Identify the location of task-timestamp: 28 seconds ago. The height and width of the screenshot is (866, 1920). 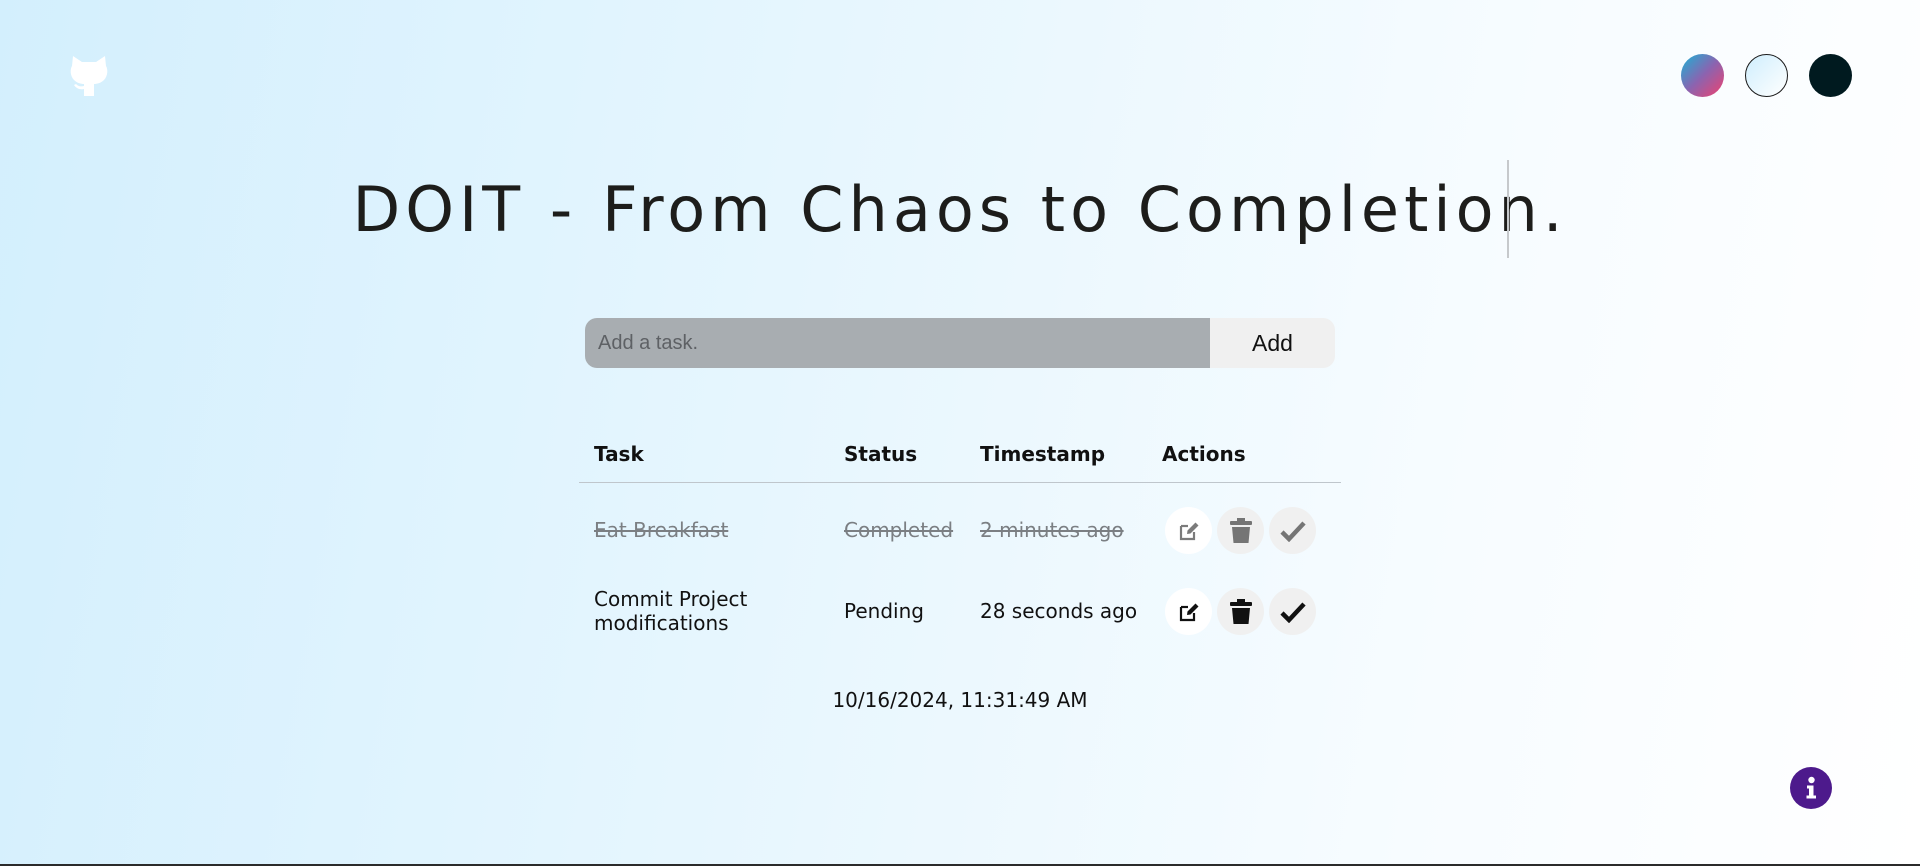
(1059, 611).